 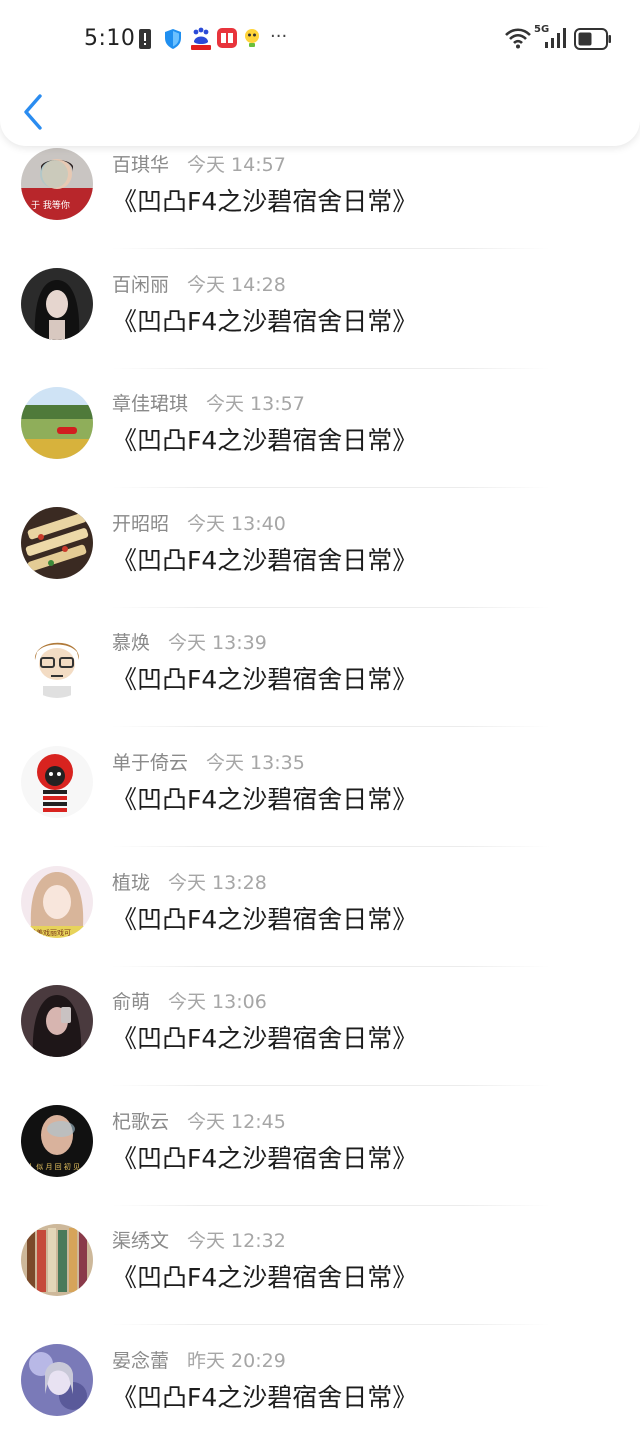 I want to click on timestamp: 今天 14:28, so click(x=236, y=284).